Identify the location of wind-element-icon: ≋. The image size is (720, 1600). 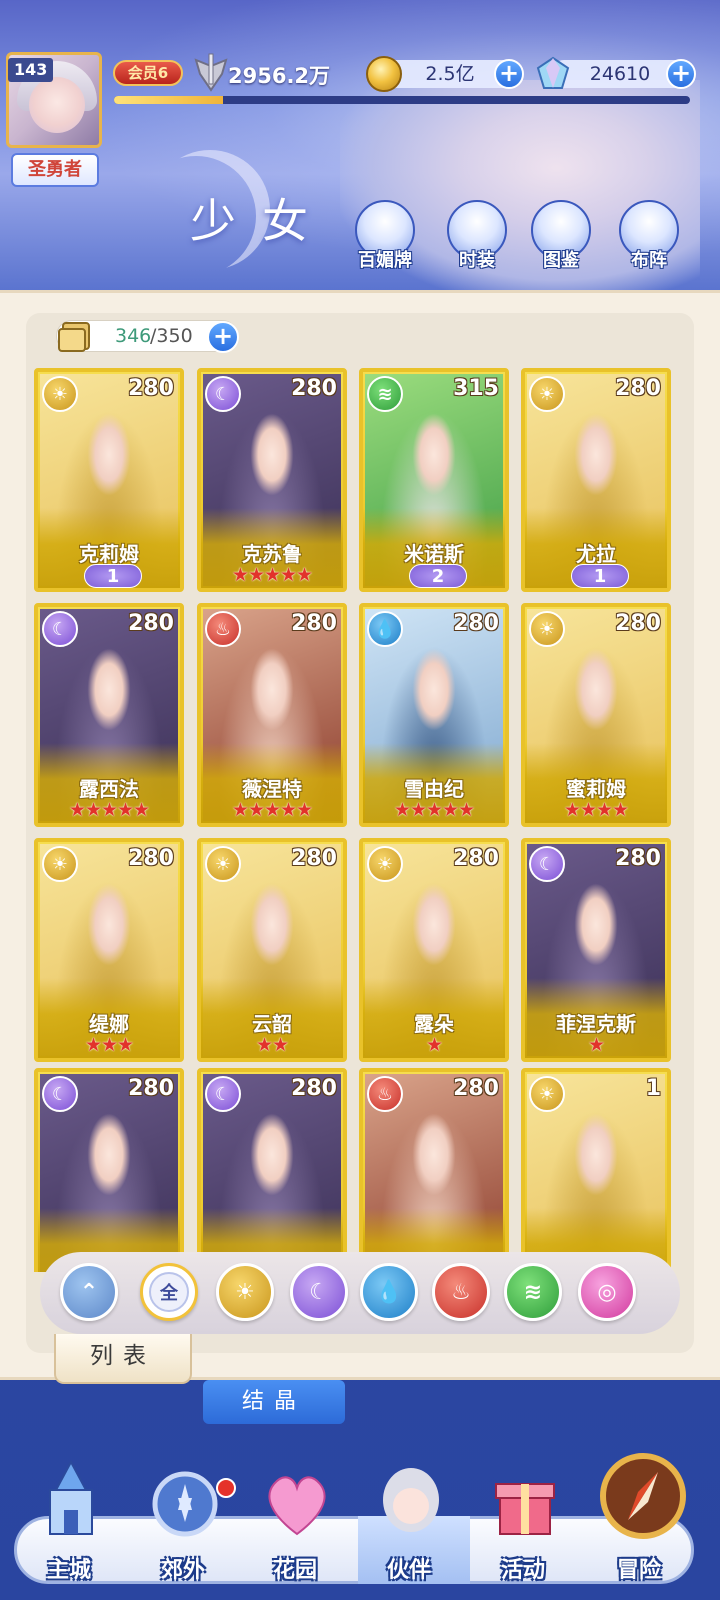
(385, 394).